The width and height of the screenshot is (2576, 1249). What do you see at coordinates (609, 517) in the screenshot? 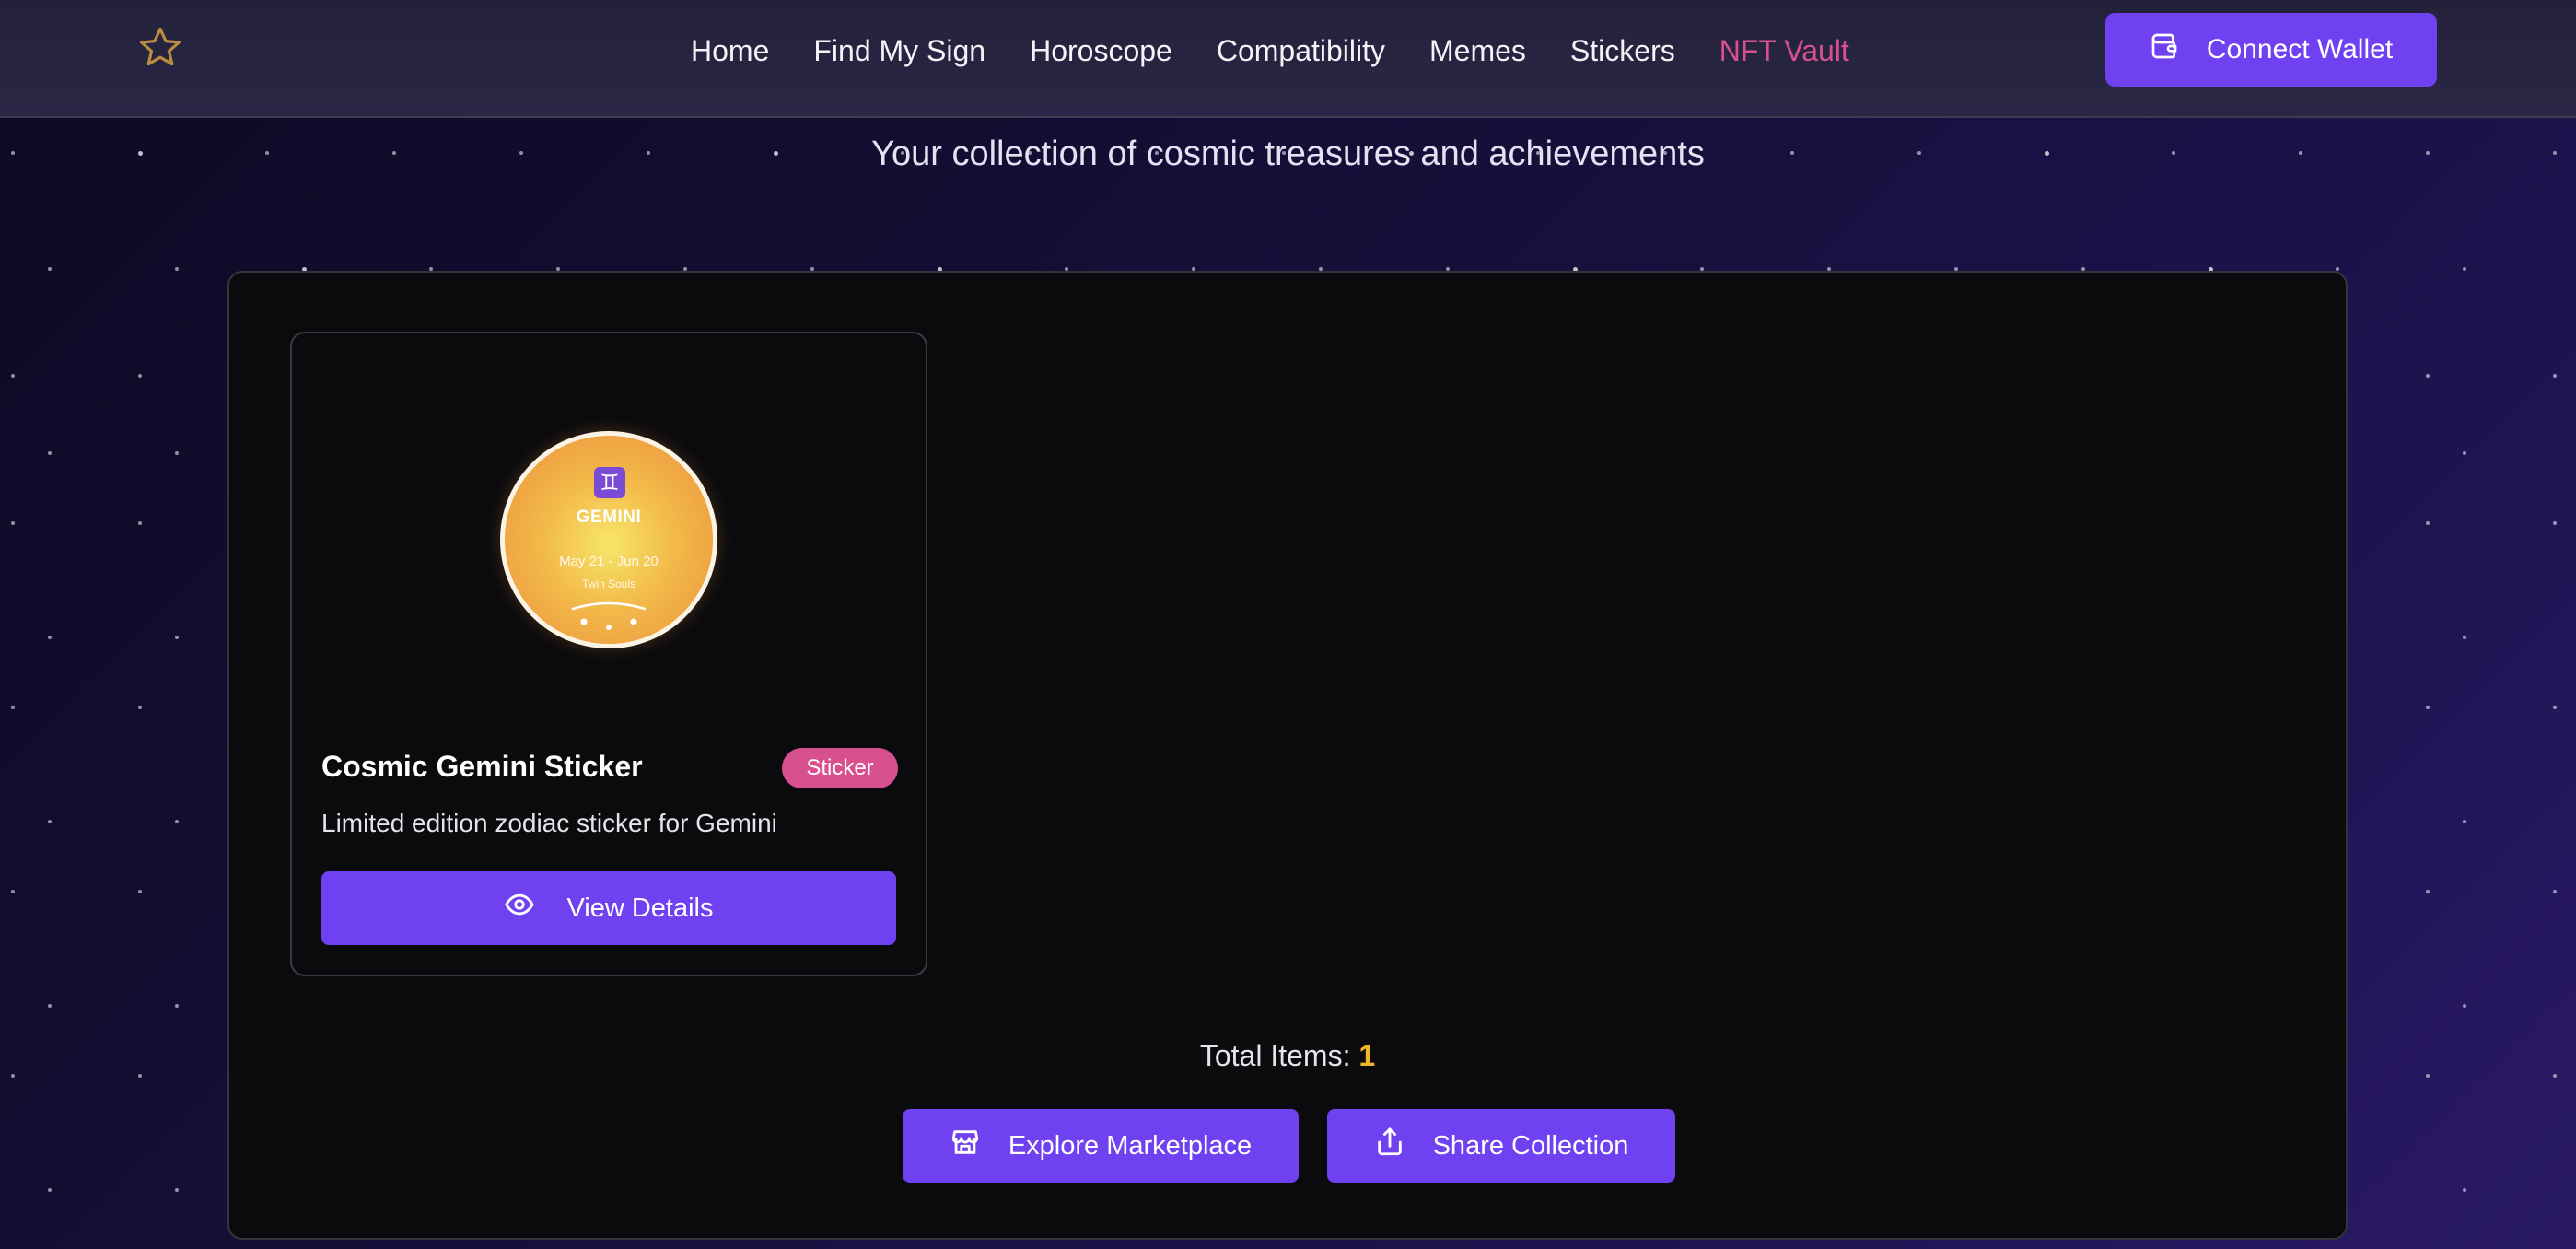
I see `sticker-sign-name: GEMINI` at bounding box center [609, 517].